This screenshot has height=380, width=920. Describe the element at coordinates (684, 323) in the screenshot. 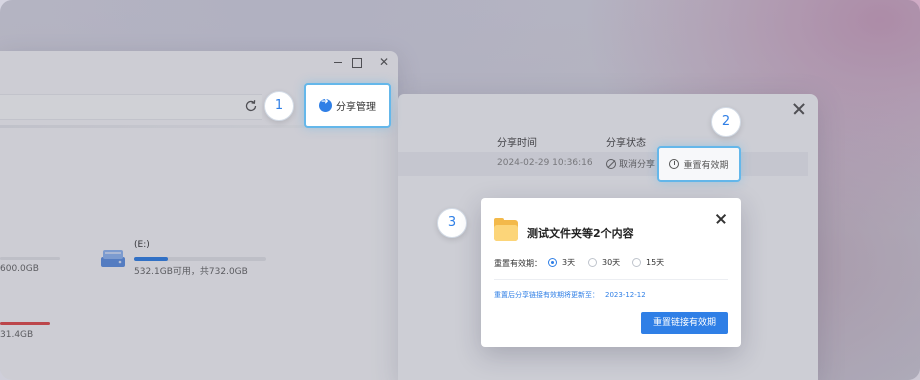

I see `reset-link-expiry-button: 重置链接有效期` at that location.